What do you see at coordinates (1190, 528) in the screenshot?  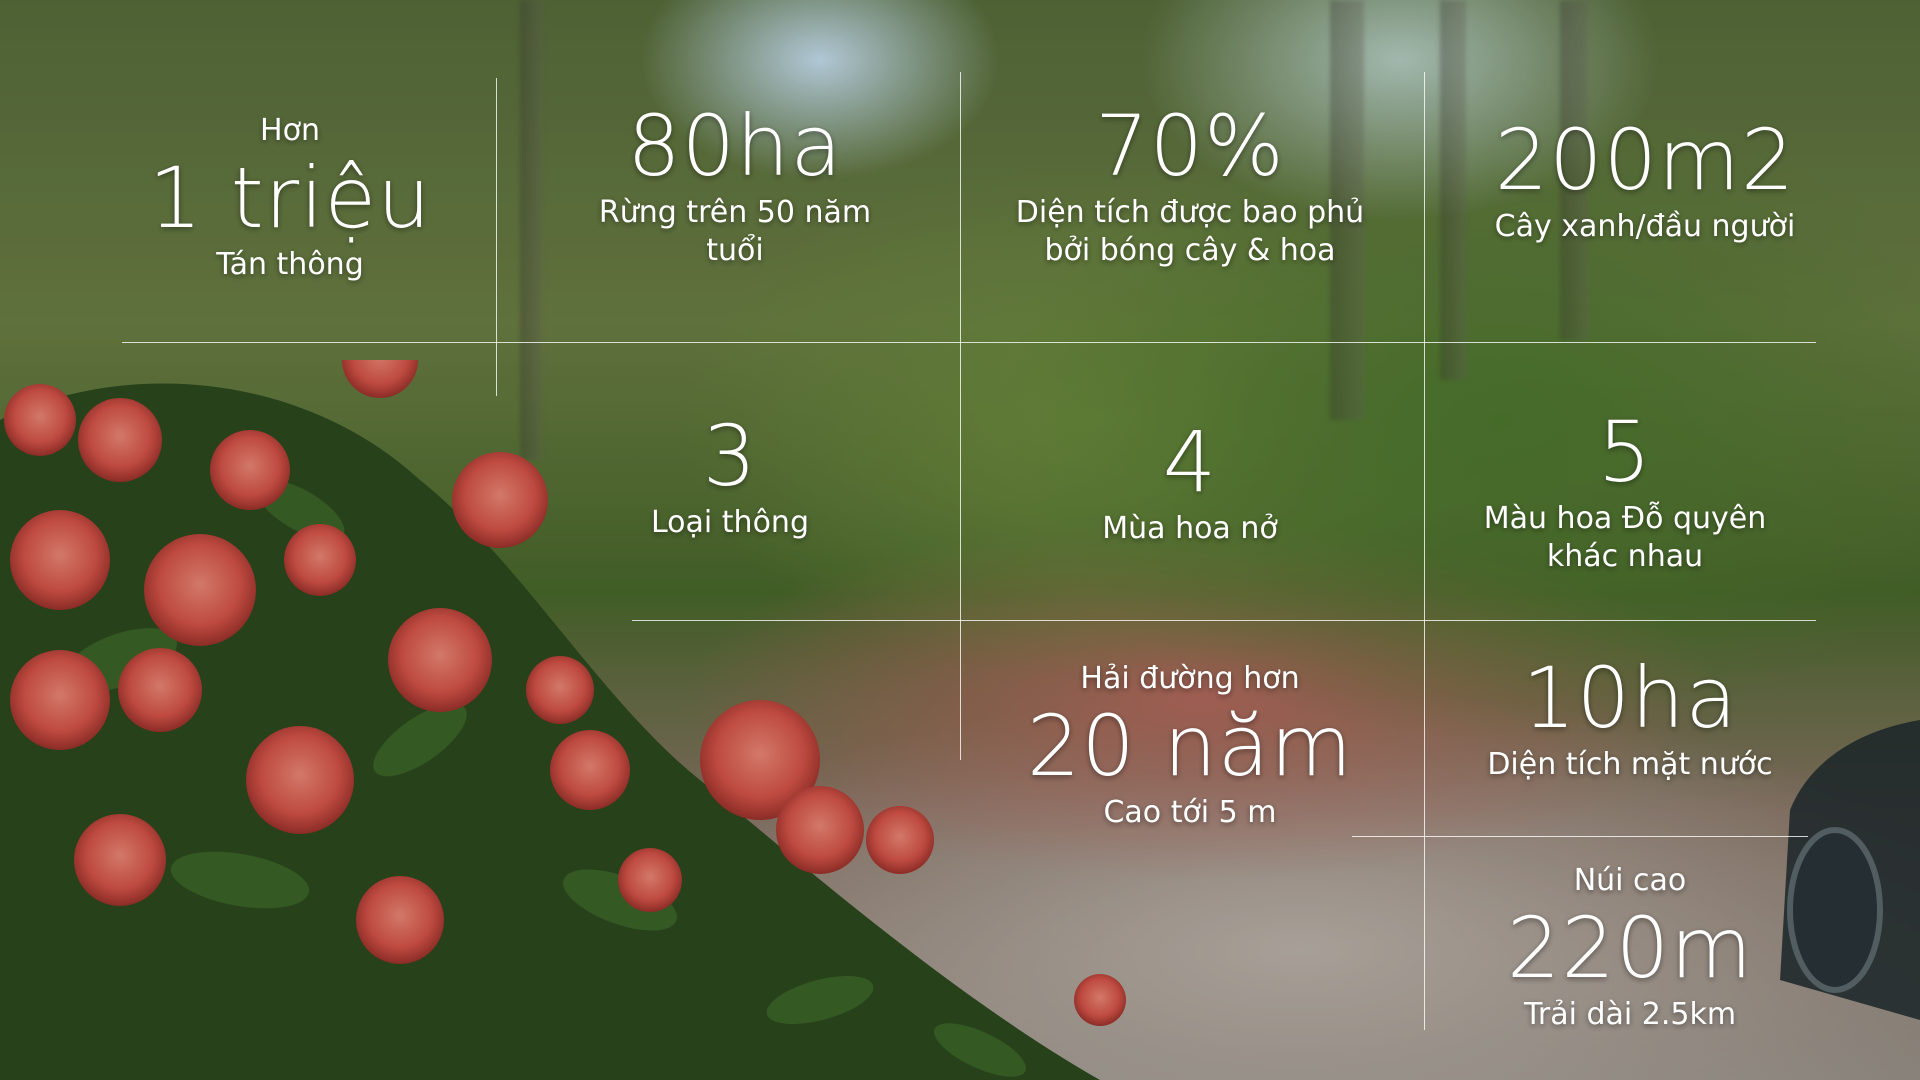 I see `stat-label: Mùa hoa nở` at bounding box center [1190, 528].